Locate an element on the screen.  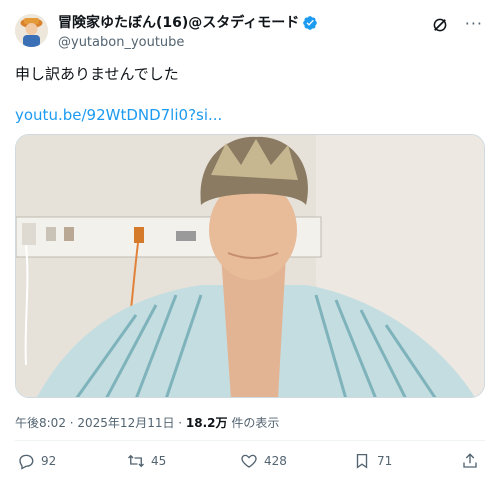
reply-count: 92 is located at coordinates (49, 461).